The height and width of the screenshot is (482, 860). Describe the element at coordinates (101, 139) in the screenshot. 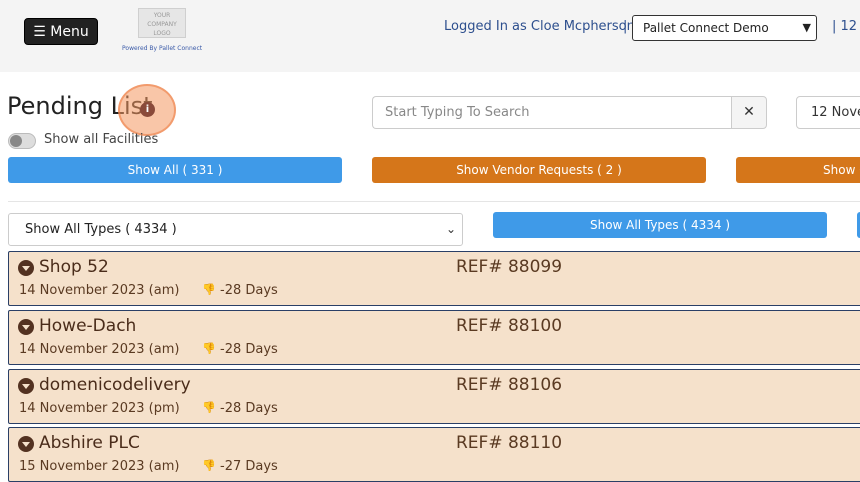

I see `toggle-label: Show all Facilities` at that location.